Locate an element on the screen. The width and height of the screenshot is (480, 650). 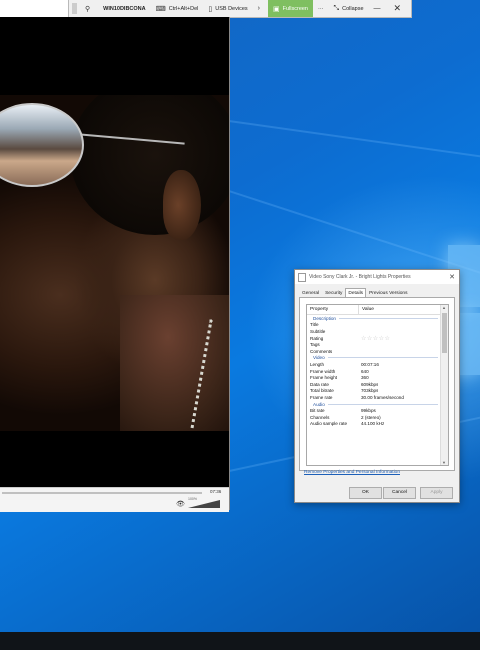
property-row: Bit rate 99kbps is located at coordinates (377, 410).